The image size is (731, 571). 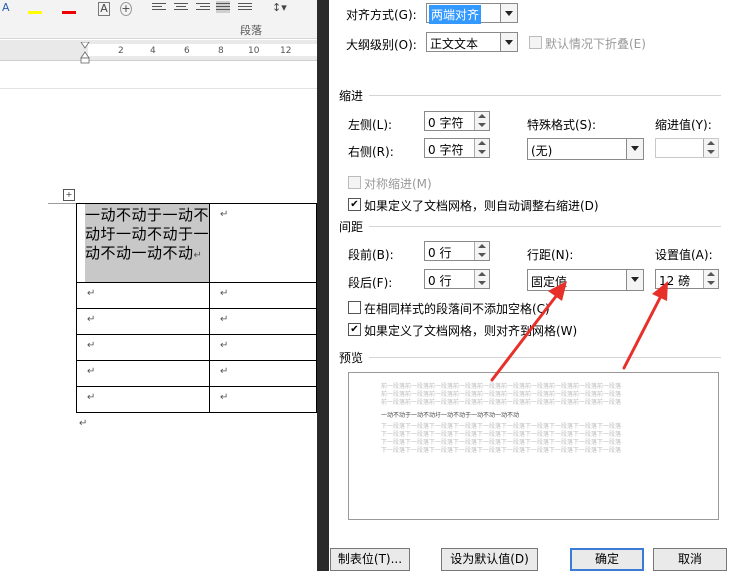 What do you see at coordinates (153, 51) in the screenshot?
I see `ruler-tick: 4` at bounding box center [153, 51].